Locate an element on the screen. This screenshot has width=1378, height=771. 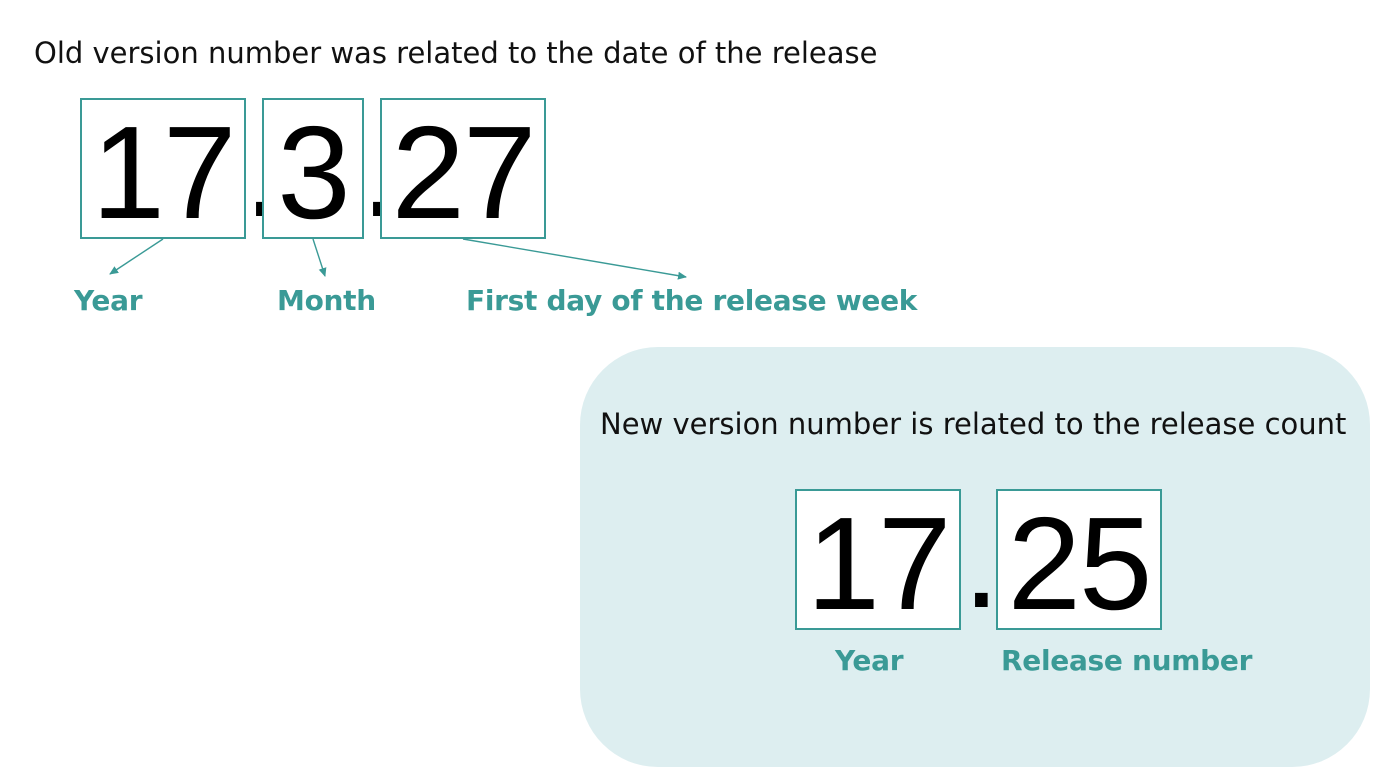
old-version-day-label: First day of the release week is located at coordinates (692, 300).